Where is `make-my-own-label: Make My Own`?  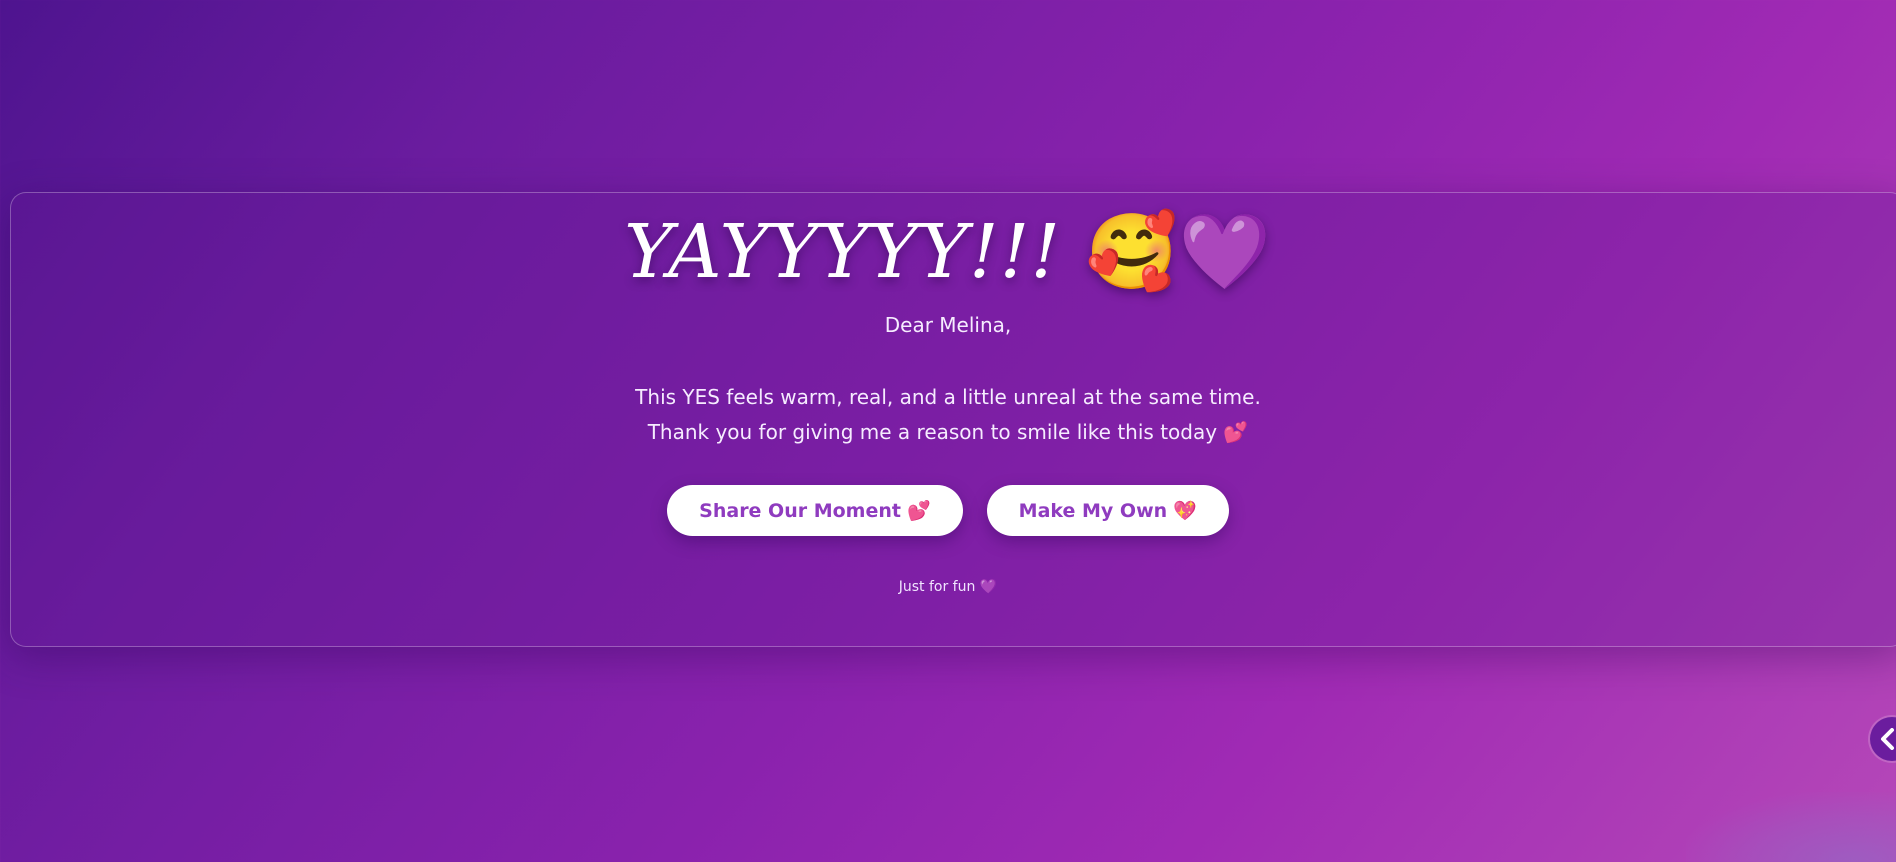
make-my-own-label: Make My Own is located at coordinates (1093, 510).